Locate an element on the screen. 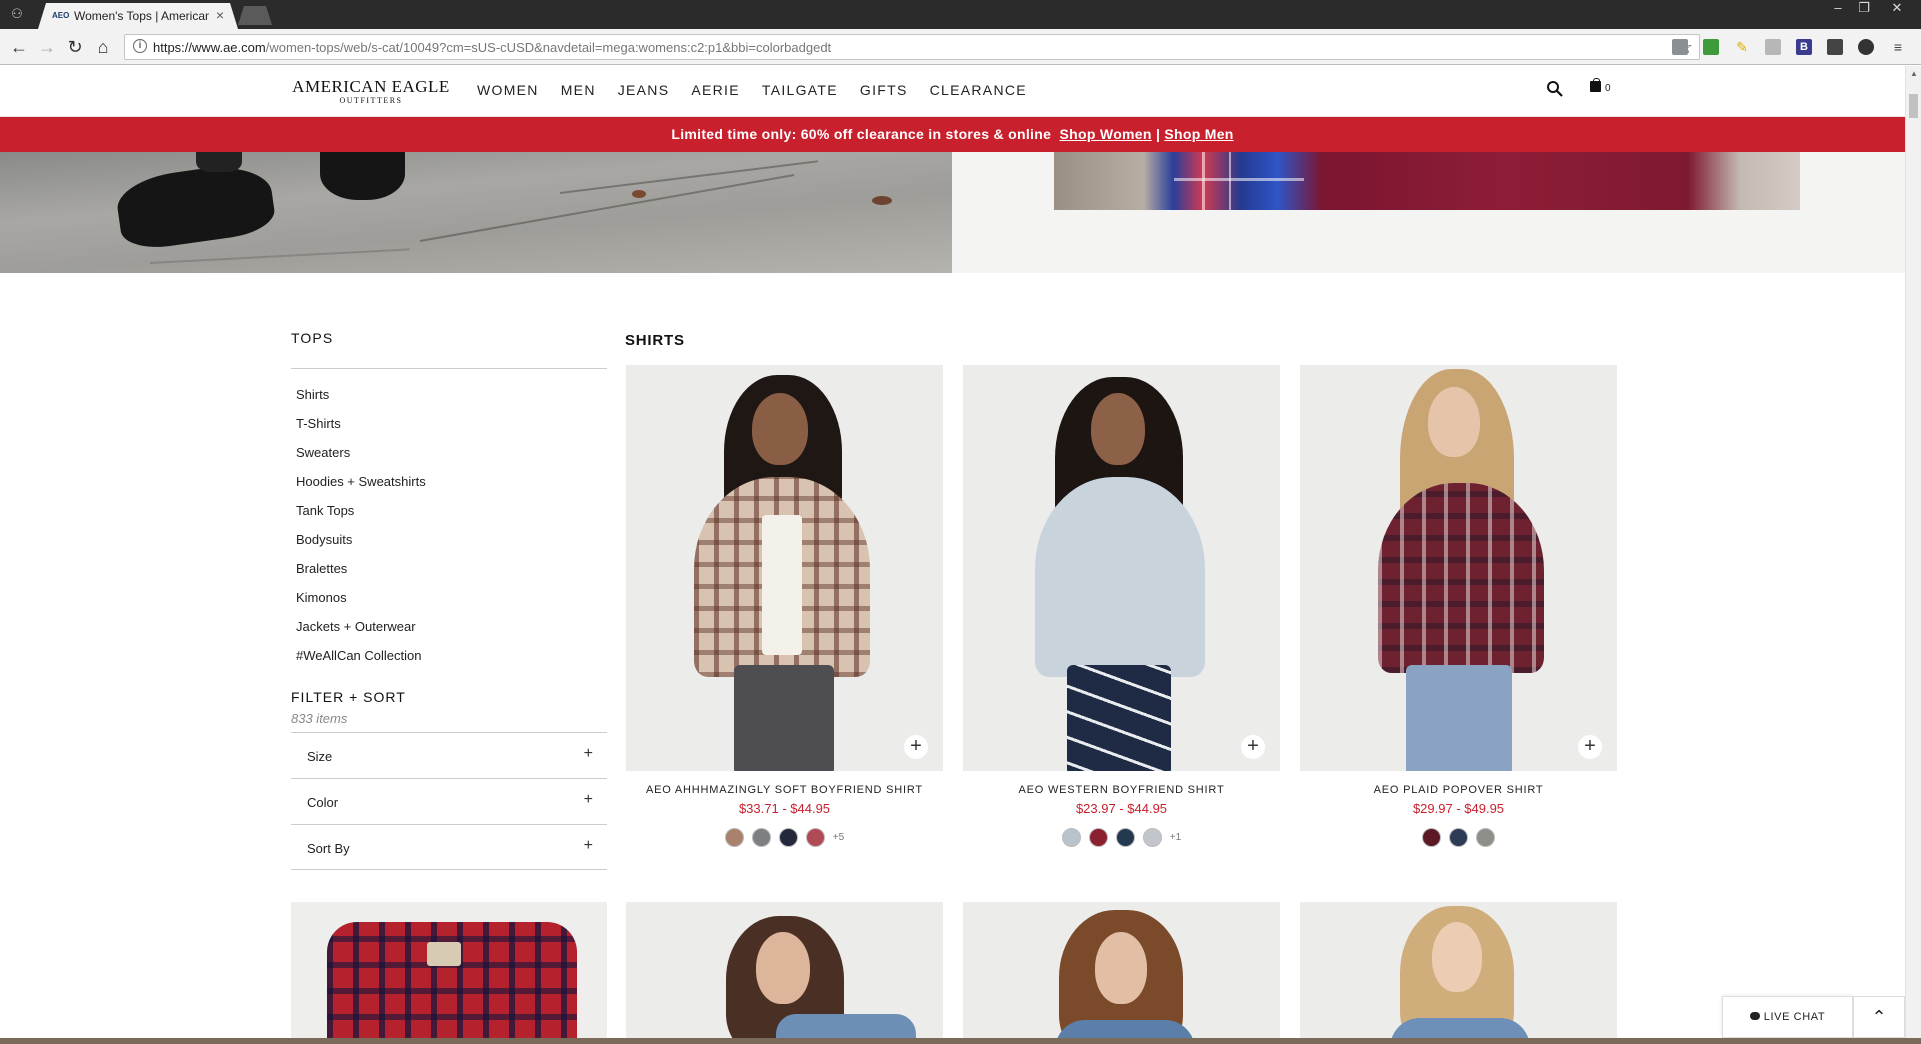 This screenshot has height=1044, width=1921. product-price: $29.97 - $49.95 is located at coordinates (1458, 808).